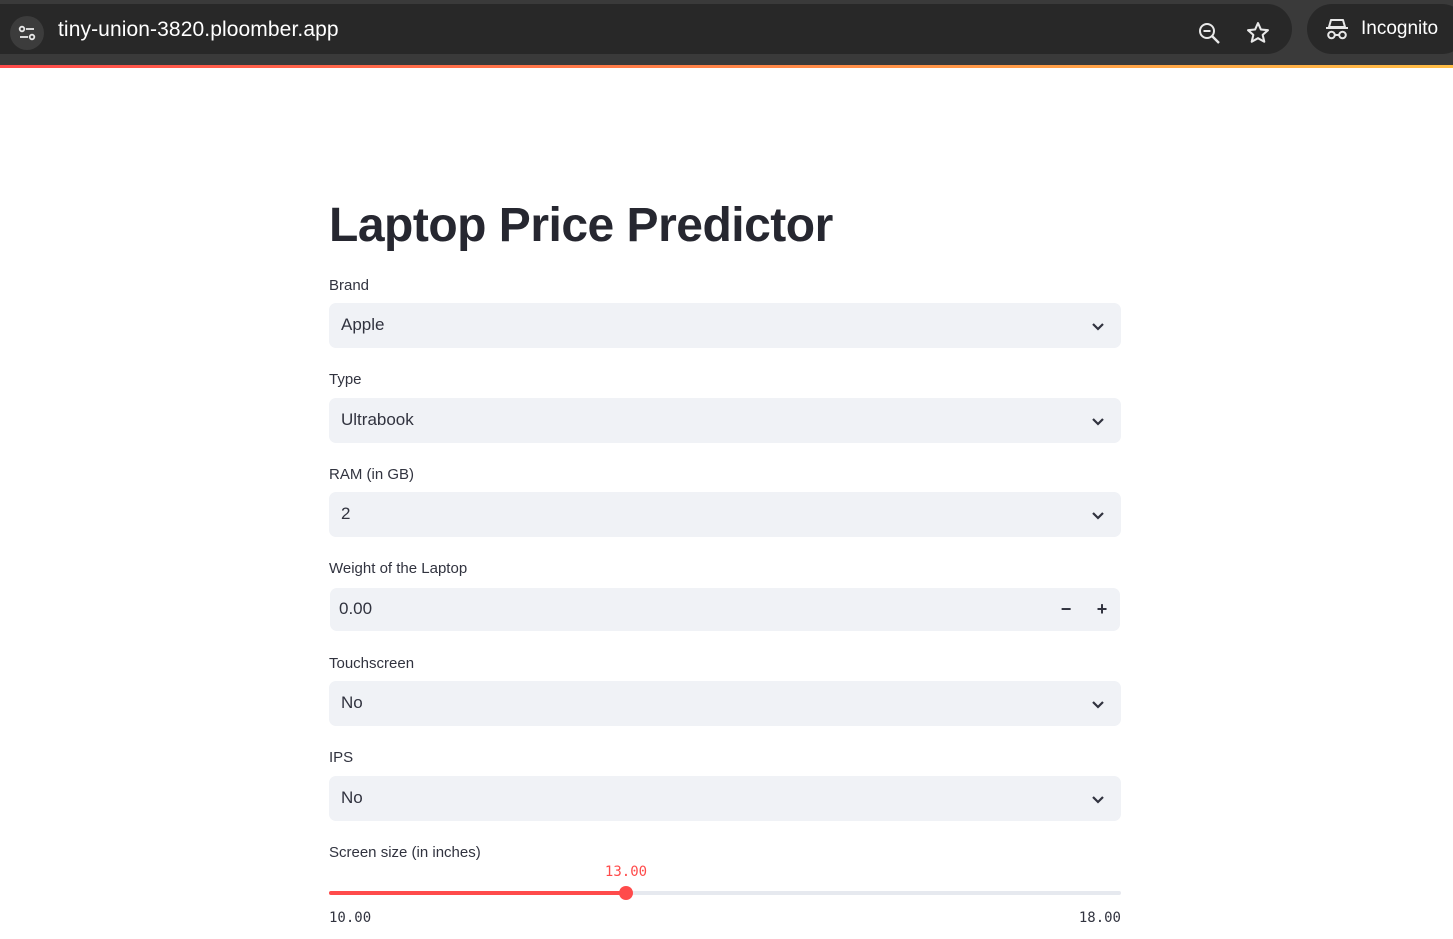  What do you see at coordinates (405, 852) in the screenshot?
I see `screen-size-label: Screen size (in inches)` at bounding box center [405, 852].